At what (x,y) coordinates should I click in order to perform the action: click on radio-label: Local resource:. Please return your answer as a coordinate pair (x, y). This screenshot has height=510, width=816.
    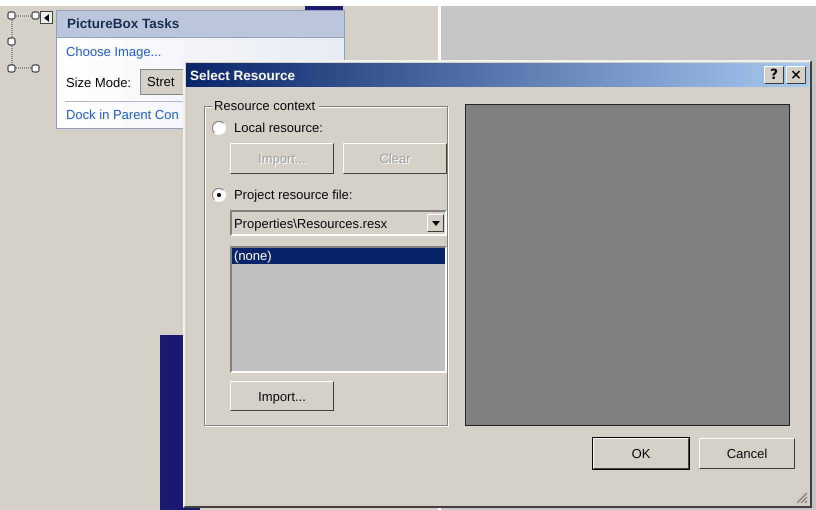
    Looking at the image, I should click on (278, 127).